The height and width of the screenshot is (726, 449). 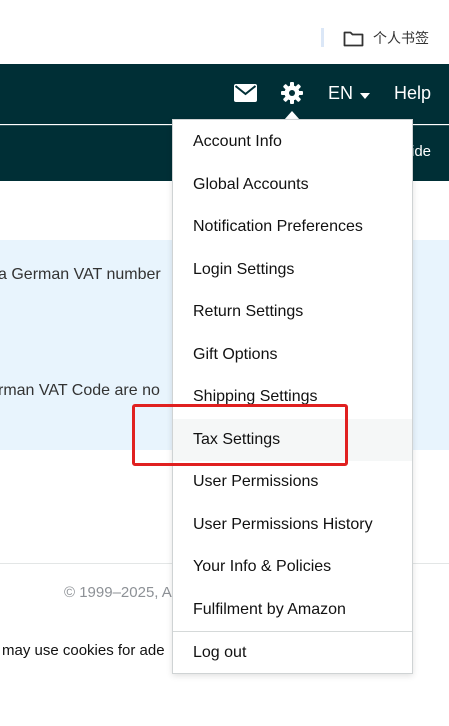 I want to click on menu-item-log-out: Log out, so click(x=292, y=653).